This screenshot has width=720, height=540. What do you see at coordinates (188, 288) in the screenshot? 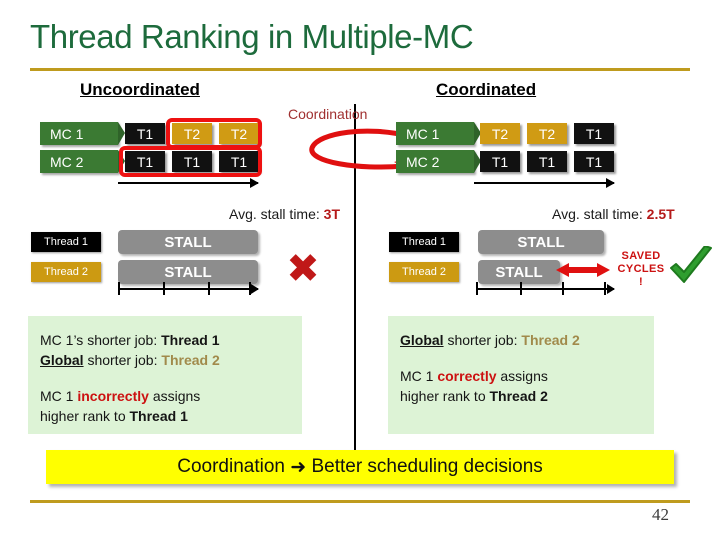
I see `uncoordinated-time-axis` at bounding box center [188, 288].